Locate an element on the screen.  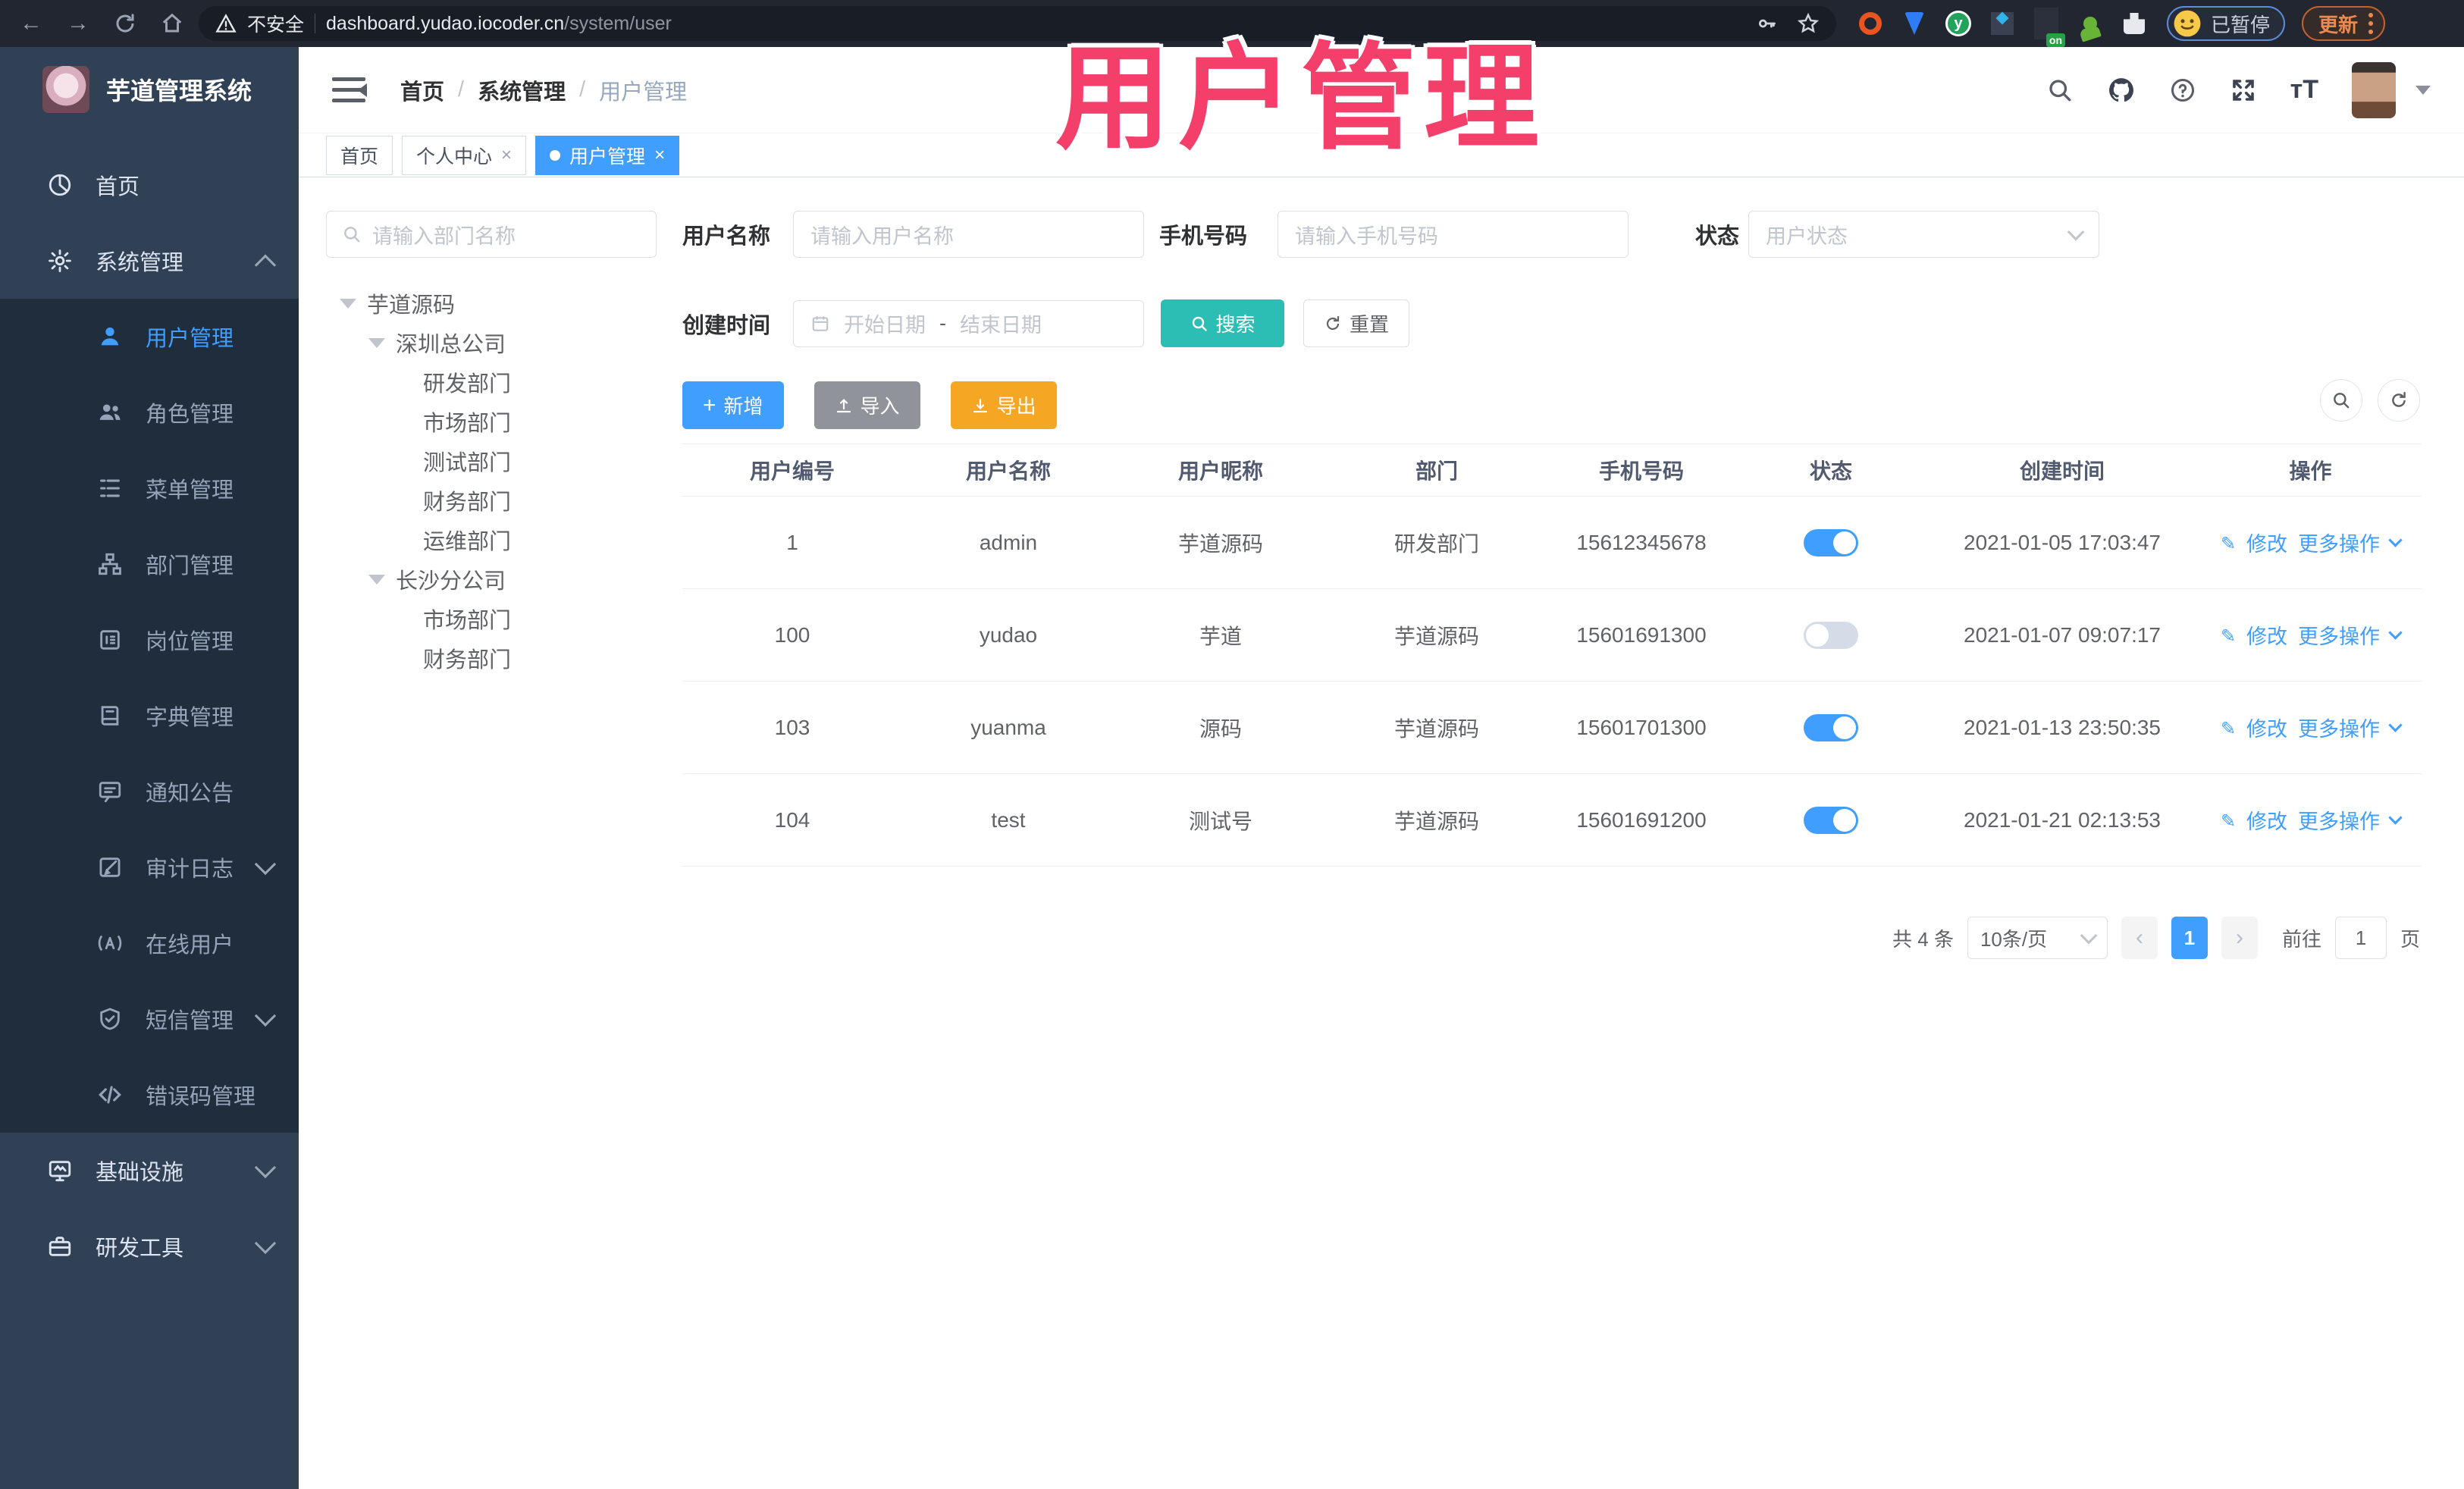
sidebar-item-dept-mgmt: 部门管理 is located at coordinates (150, 564).